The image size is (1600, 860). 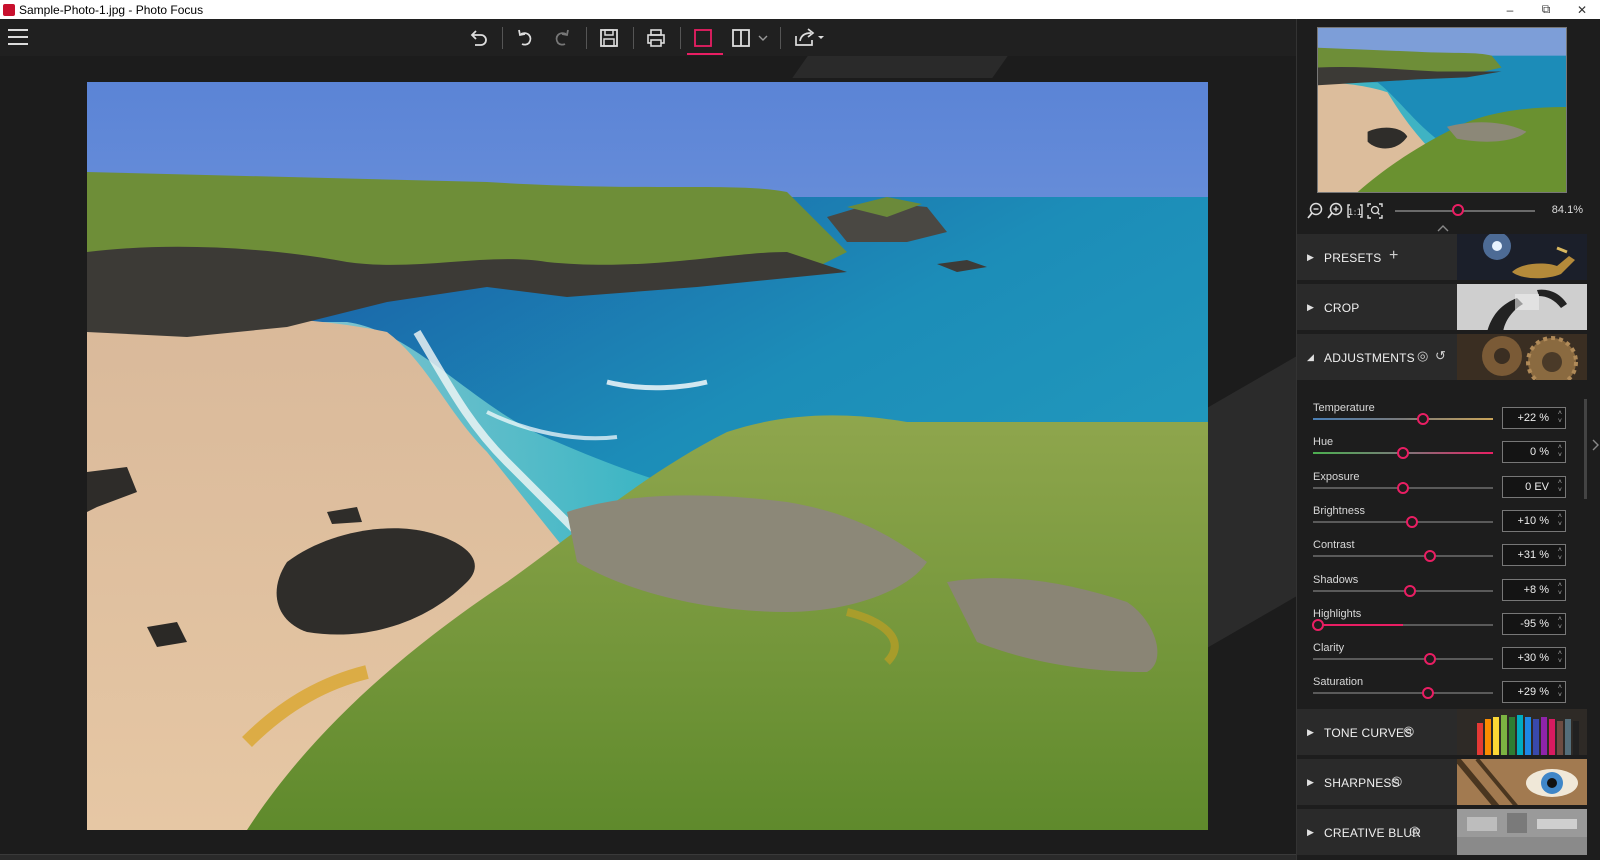 I want to click on reset-icon: ↺, so click(x=1440, y=356).